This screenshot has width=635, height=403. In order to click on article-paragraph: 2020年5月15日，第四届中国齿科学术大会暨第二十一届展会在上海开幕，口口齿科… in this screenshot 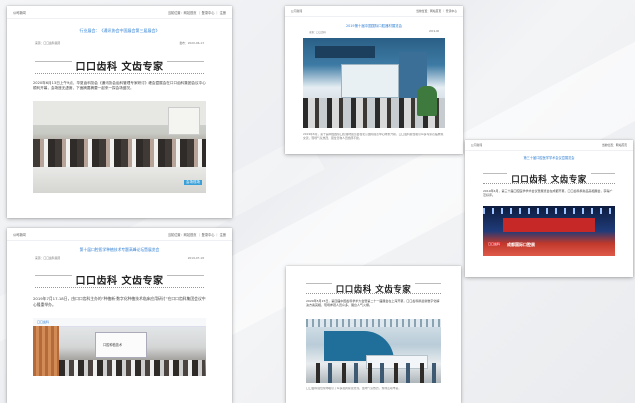, I will do `click(373, 303)`.